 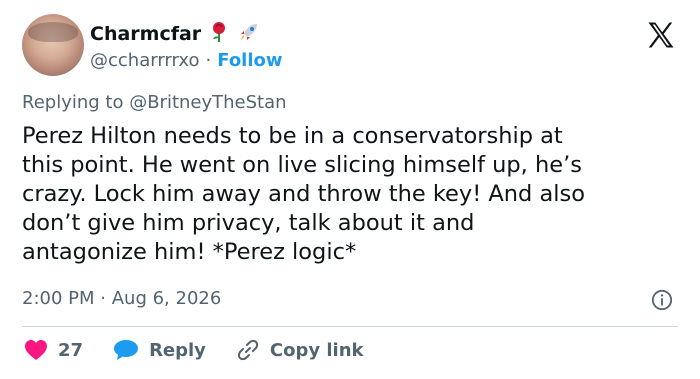 What do you see at coordinates (177, 350) in the screenshot?
I see `reply-label: Reply` at bounding box center [177, 350].